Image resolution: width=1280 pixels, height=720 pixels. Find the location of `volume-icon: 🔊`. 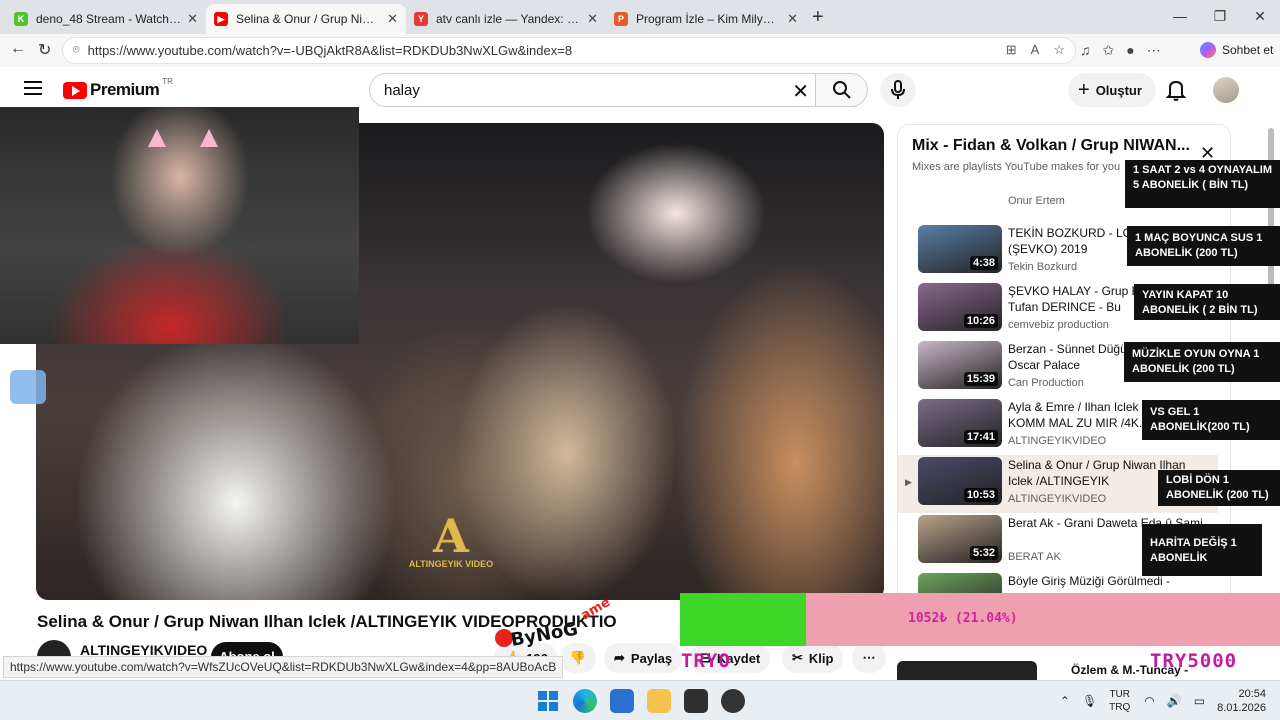

volume-icon: 🔊 is located at coordinates (1174, 701).